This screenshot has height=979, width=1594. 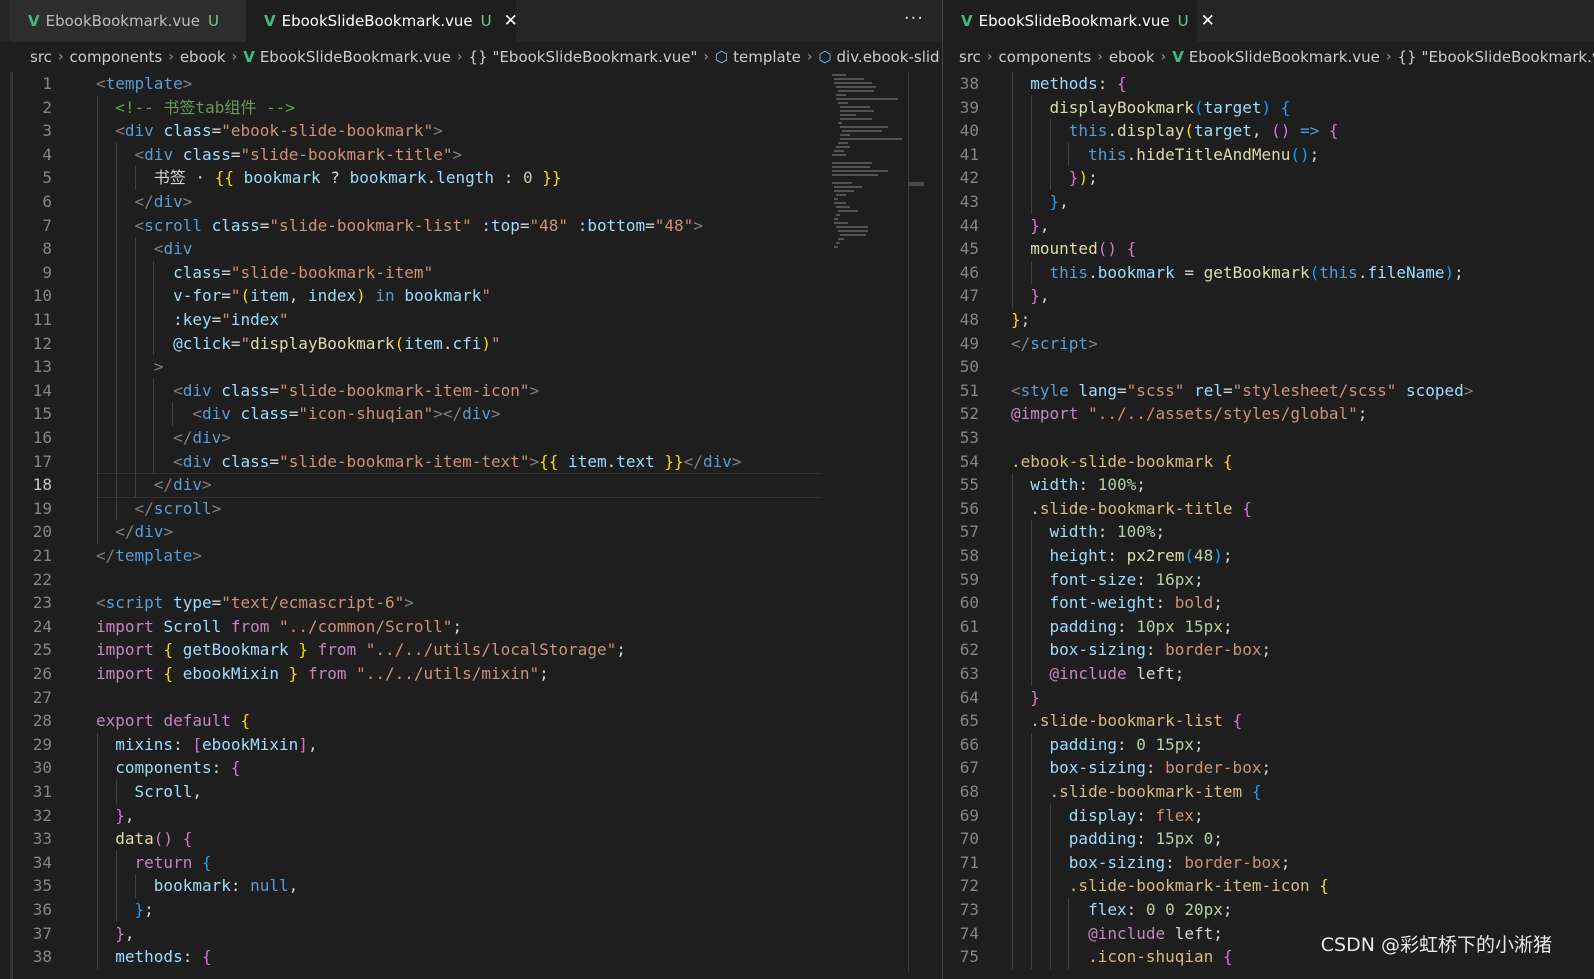 What do you see at coordinates (471, 863) in the screenshot?
I see `code-line: 34 return {` at bounding box center [471, 863].